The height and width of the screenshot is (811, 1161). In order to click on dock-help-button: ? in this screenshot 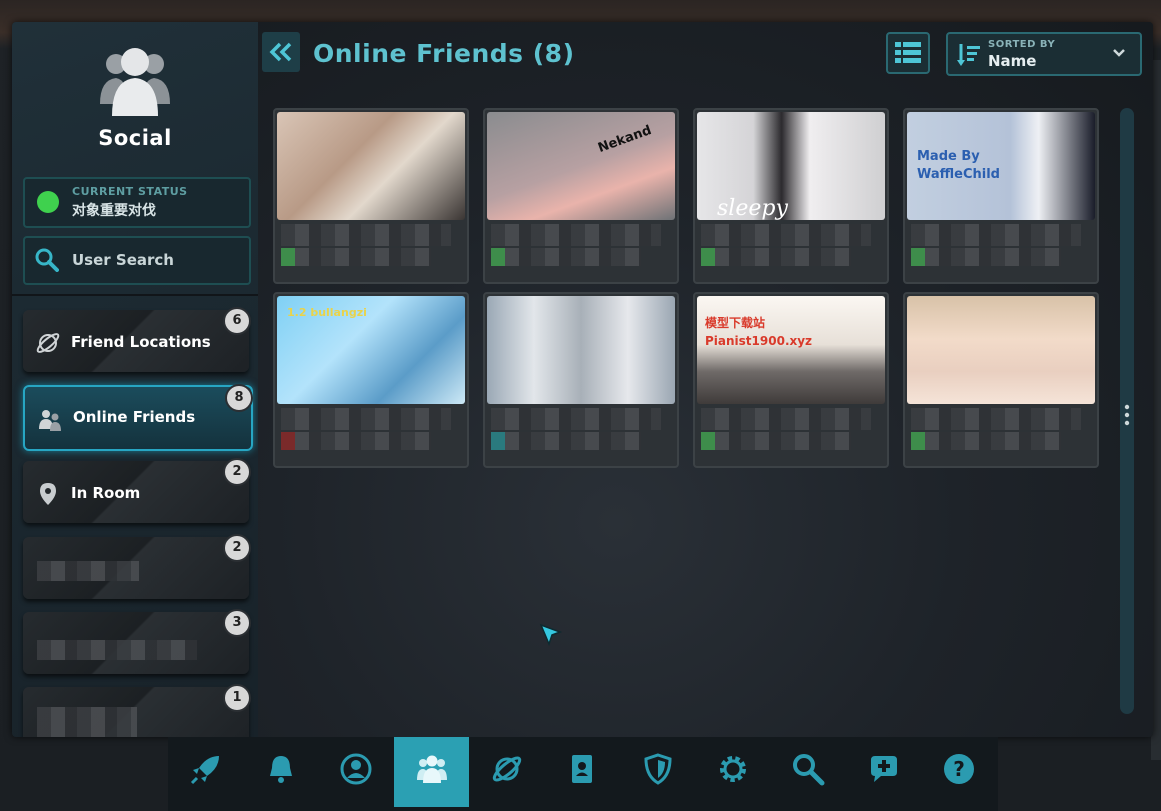, I will do `click(958, 772)`.